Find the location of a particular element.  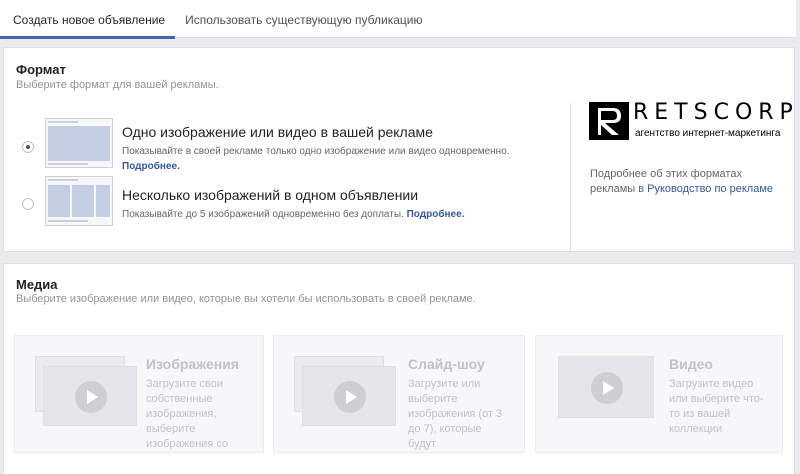

media-card-video-title: Видео is located at coordinates (691, 364).